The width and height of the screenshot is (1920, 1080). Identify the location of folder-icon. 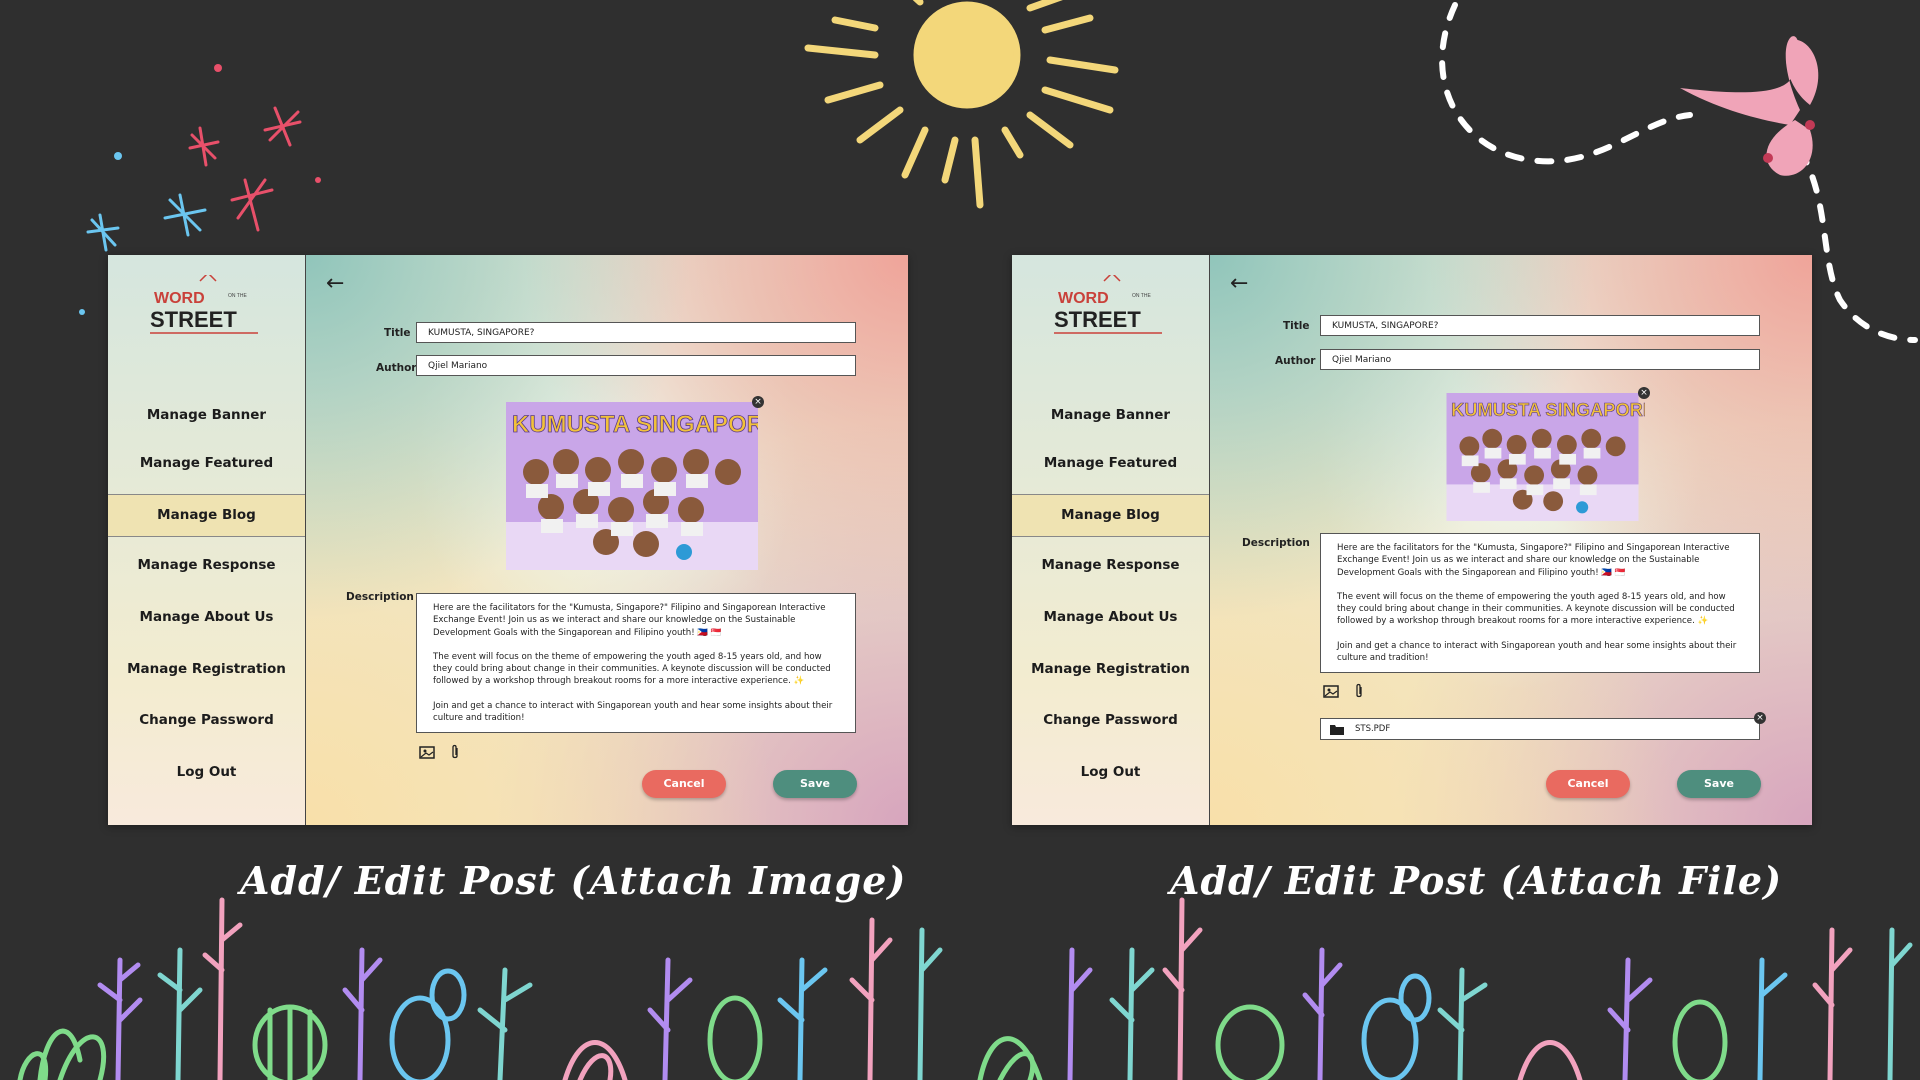
(1337, 730).